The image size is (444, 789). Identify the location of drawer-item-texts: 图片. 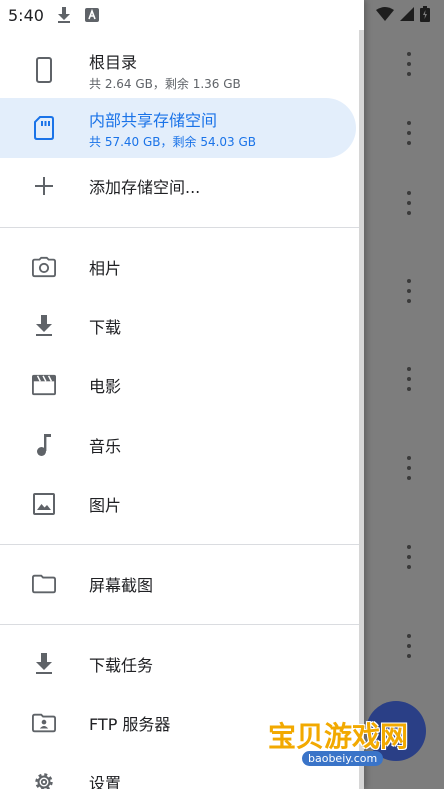
(105, 504).